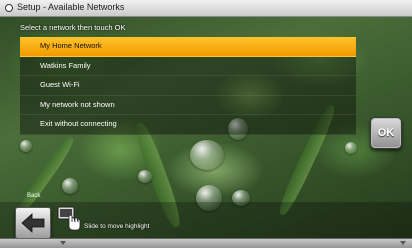 The width and height of the screenshot is (412, 248). Describe the element at coordinates (60, 84) in the screenshot. I see `network-item-label: Guest Wi-Fi` at that location.